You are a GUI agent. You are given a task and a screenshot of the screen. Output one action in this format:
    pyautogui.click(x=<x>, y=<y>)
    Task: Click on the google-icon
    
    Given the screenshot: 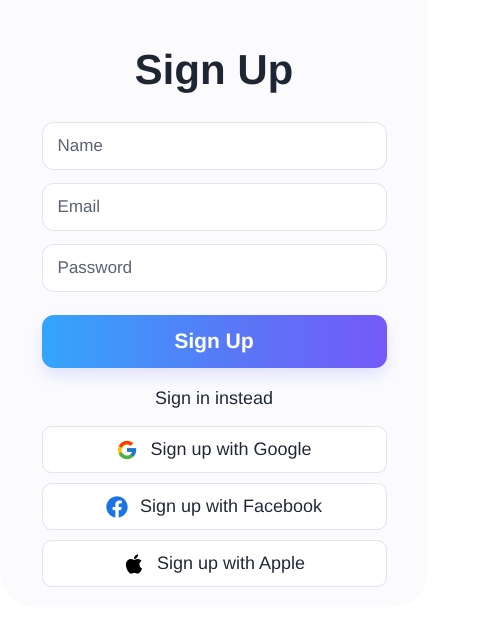 What is the action you would take?
    pyautogui.click(x=127, y=449)
    